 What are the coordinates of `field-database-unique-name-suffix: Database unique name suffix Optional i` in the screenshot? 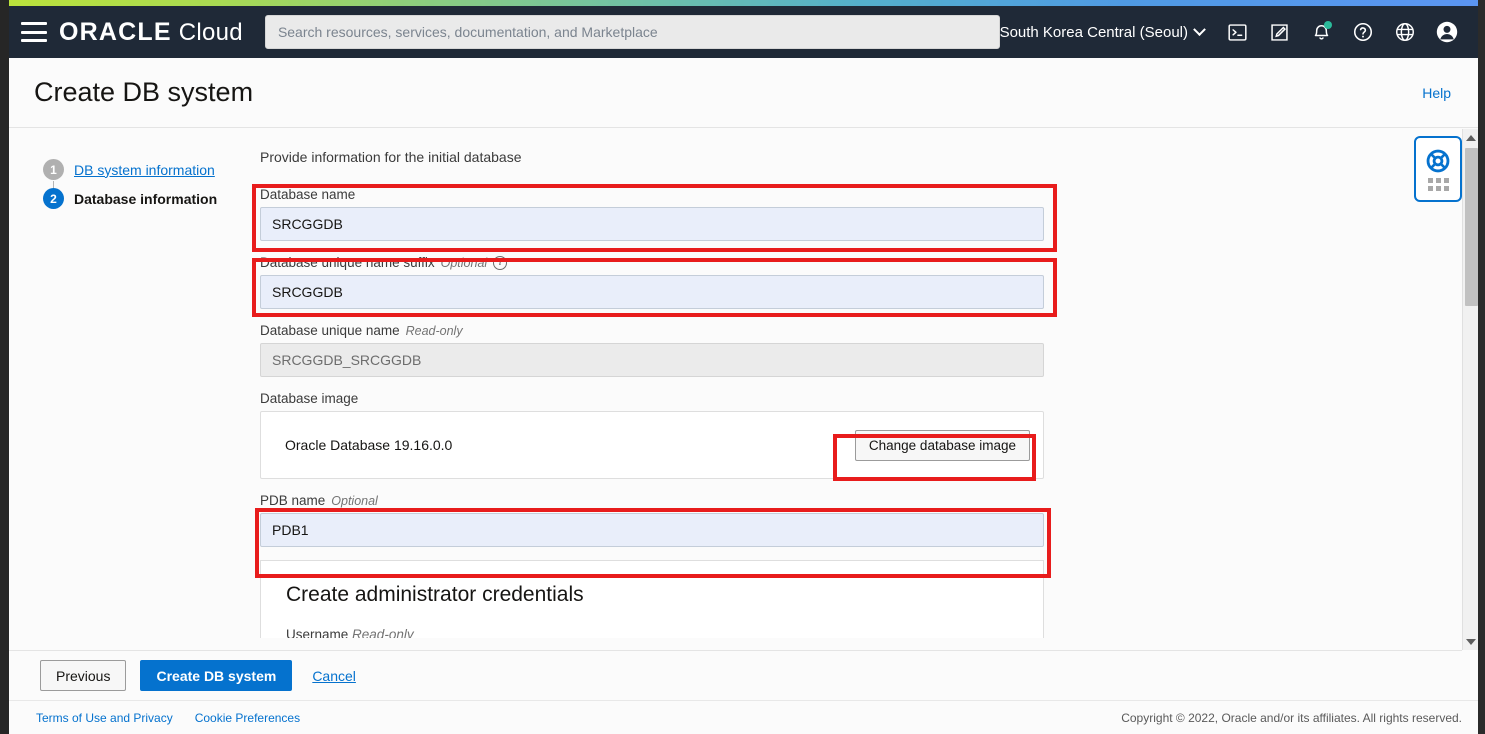 It's located at (652, 282).